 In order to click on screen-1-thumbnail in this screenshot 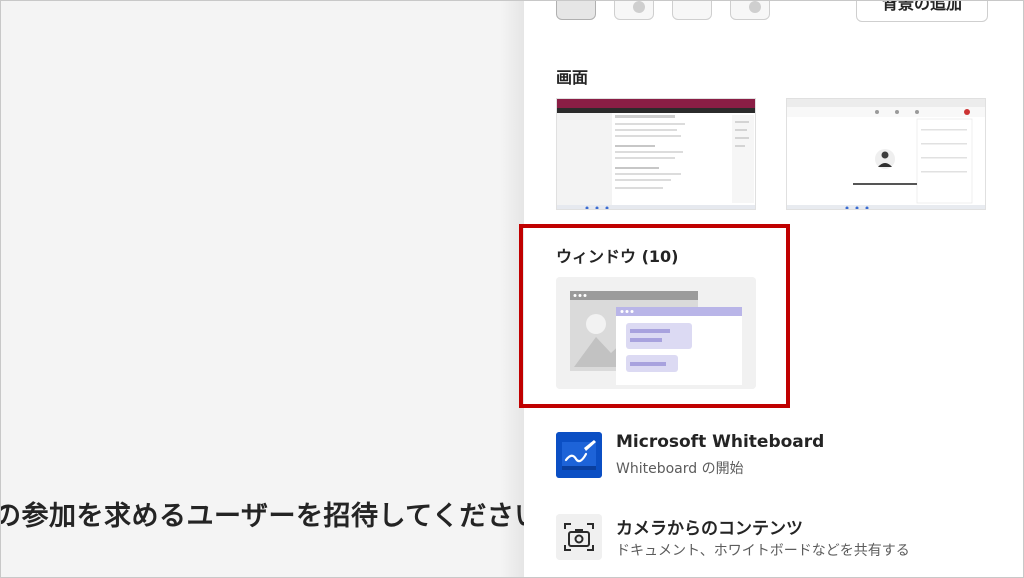, I will do `click(656, 154)`.